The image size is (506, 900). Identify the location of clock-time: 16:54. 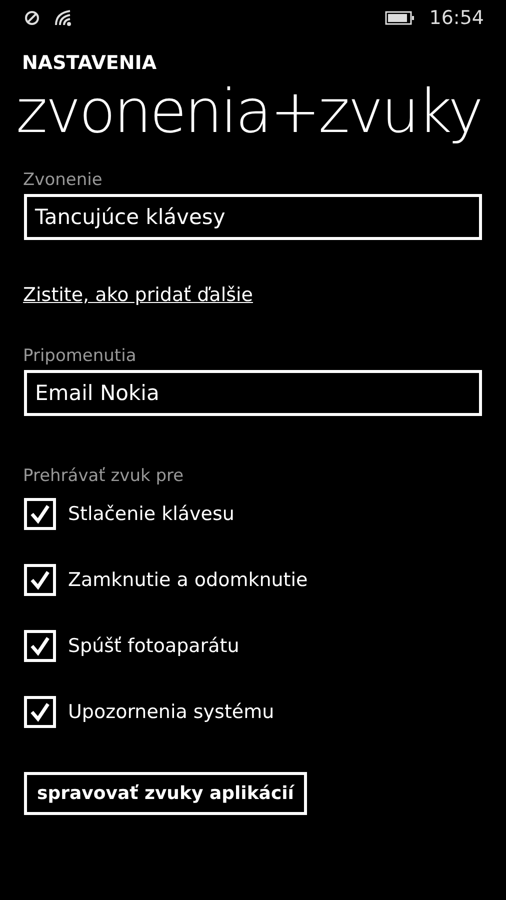
(456, 18).